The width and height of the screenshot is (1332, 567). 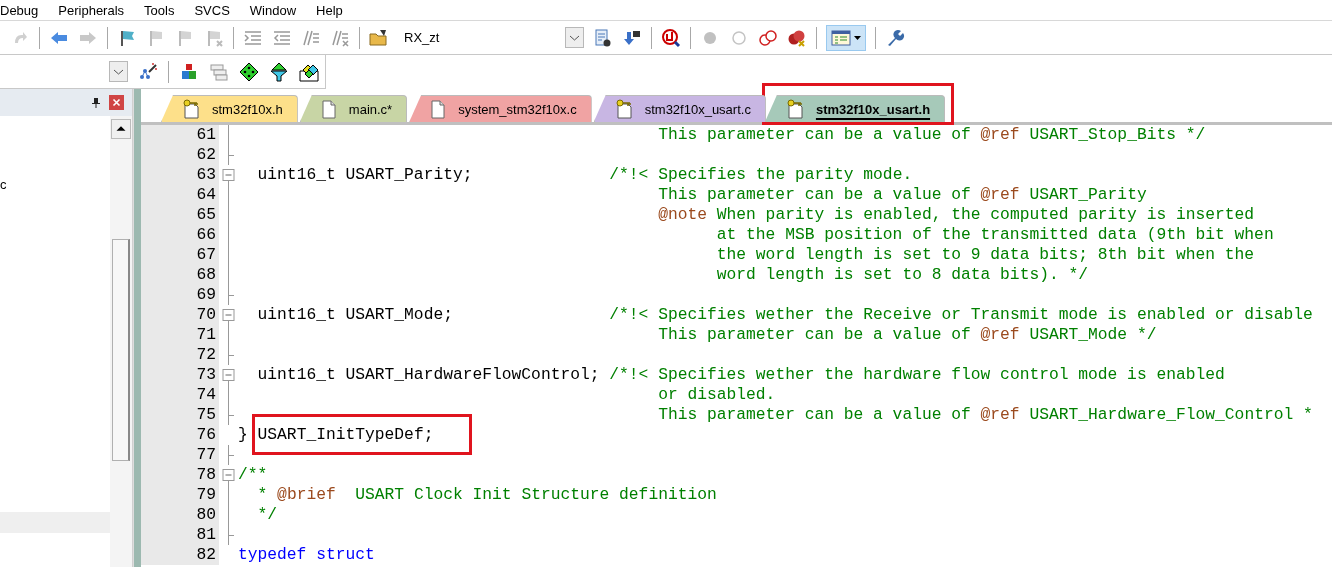 I want to click on code-text: @brief, so click(x=306, y=494).